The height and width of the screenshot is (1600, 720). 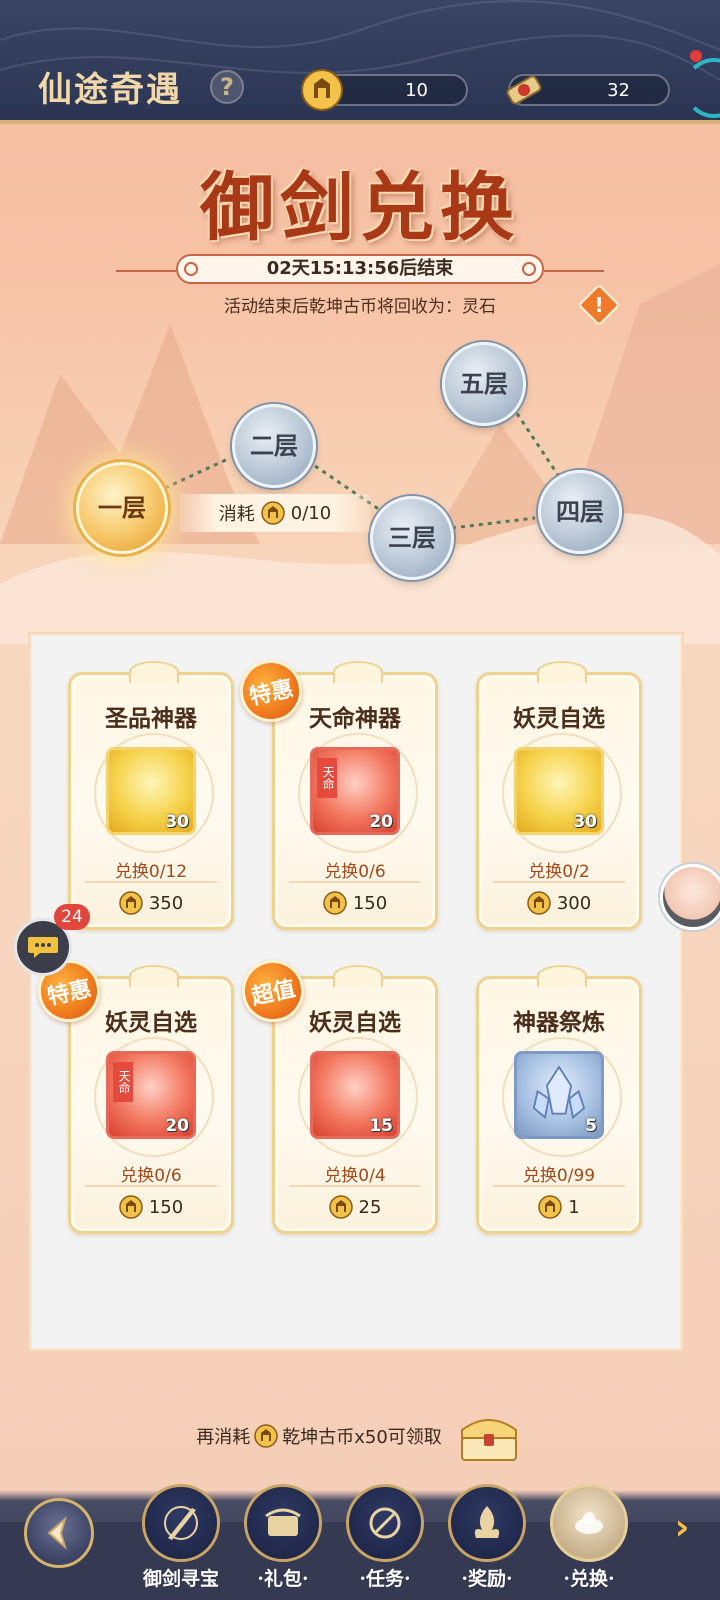 I want to click on shop-item-card: 妖灵自选 天命 20 兑换0/6 150, so click(x=151, y=1099).